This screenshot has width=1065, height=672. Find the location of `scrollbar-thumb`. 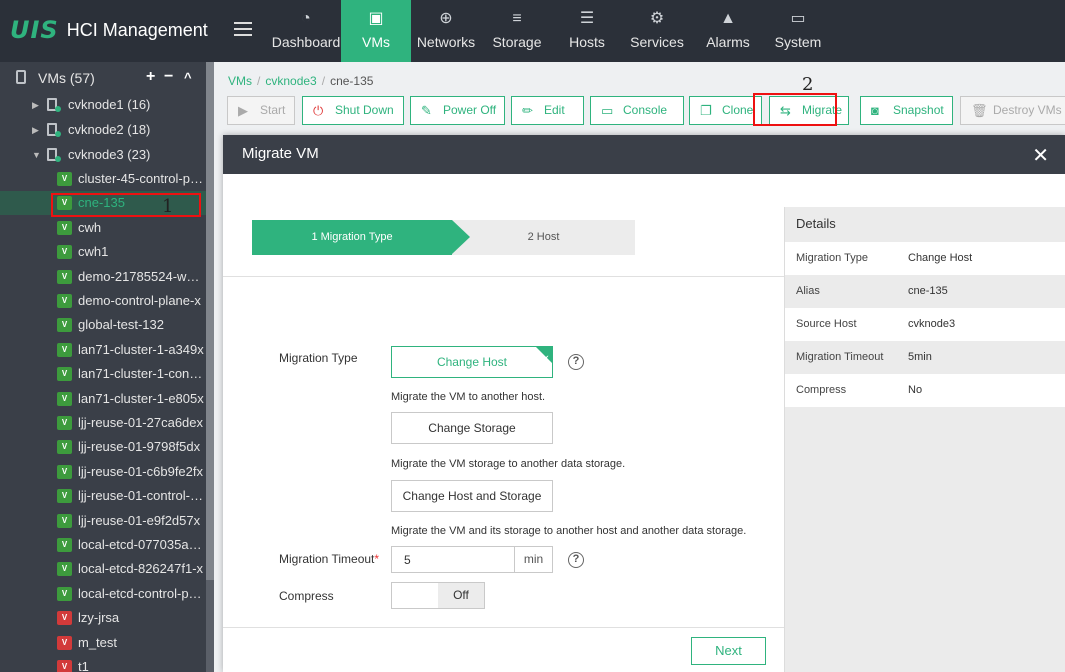

scrollbar-thumb is located at coordinates (210, 321).